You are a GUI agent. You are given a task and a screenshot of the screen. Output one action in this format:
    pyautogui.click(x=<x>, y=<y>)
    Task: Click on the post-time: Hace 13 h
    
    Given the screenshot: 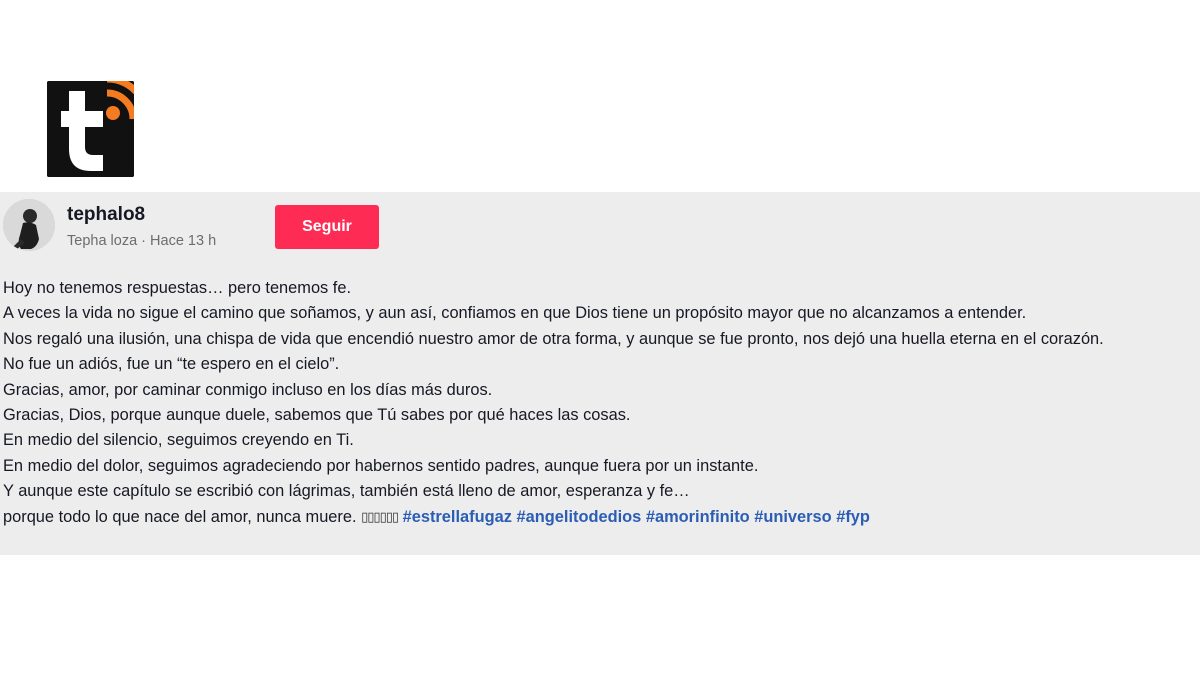 What is the action you would take?
    pyautogui.click(x=183, y=241)
    